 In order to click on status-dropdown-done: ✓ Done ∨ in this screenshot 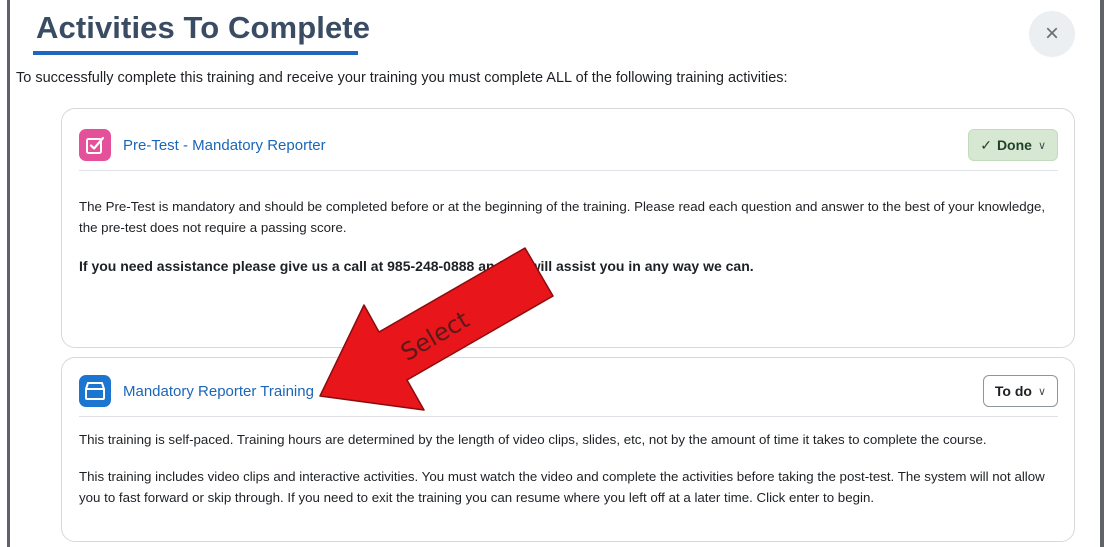, I will do `click(1013, 145)`.